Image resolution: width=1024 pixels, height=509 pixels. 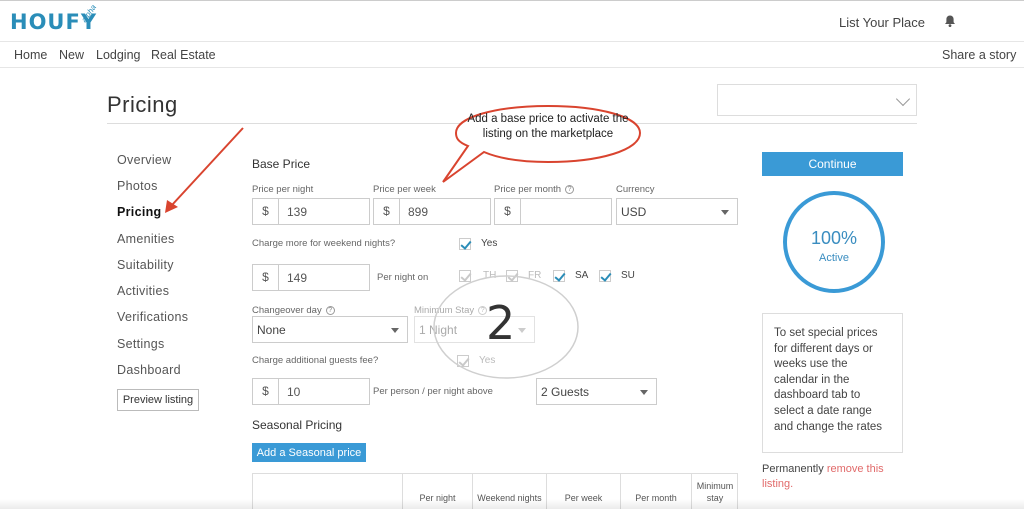 I want to click on progress-percent: 100%, so click(x=834, y=238).